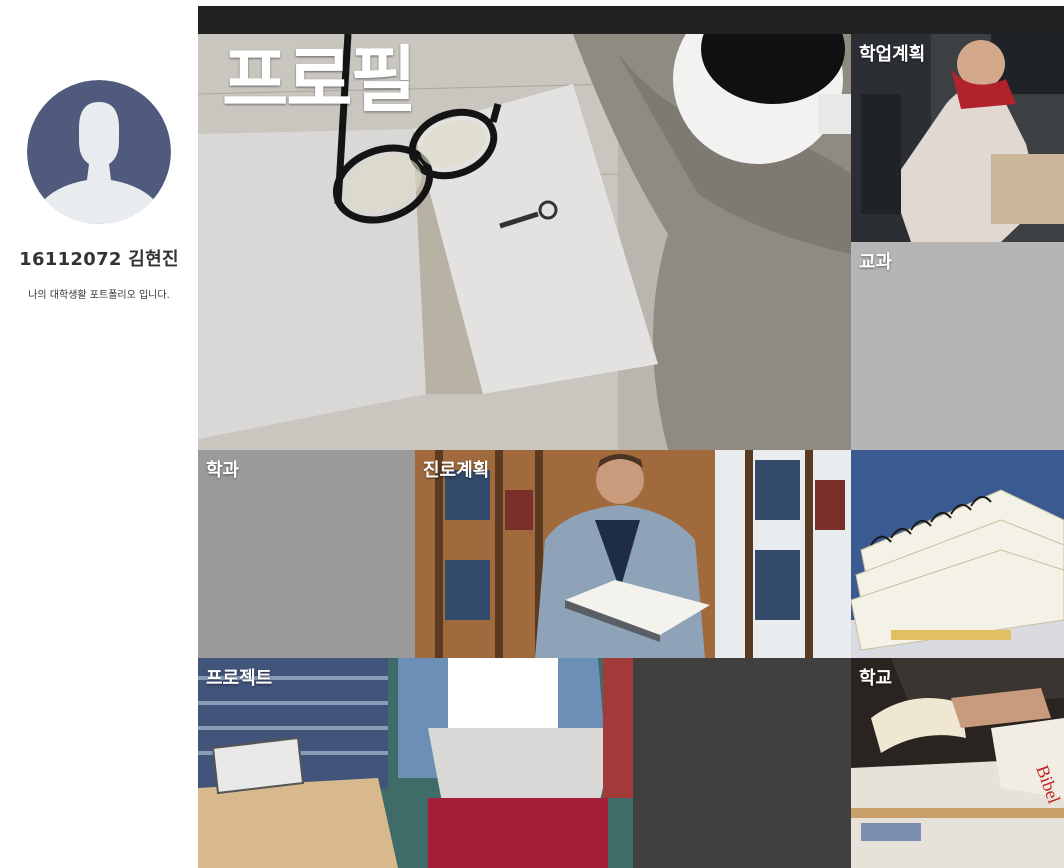 The width and height of the screenshot is (1064, 868). Describe the element at coordinates (631, 20) in the screenshot. I see `top-bar` at that location.